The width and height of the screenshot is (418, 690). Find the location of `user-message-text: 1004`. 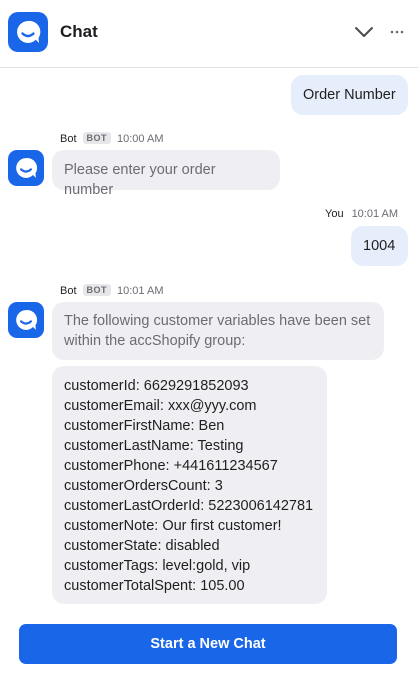

user-message-text: 1004 is located at coordinates (379, 246).